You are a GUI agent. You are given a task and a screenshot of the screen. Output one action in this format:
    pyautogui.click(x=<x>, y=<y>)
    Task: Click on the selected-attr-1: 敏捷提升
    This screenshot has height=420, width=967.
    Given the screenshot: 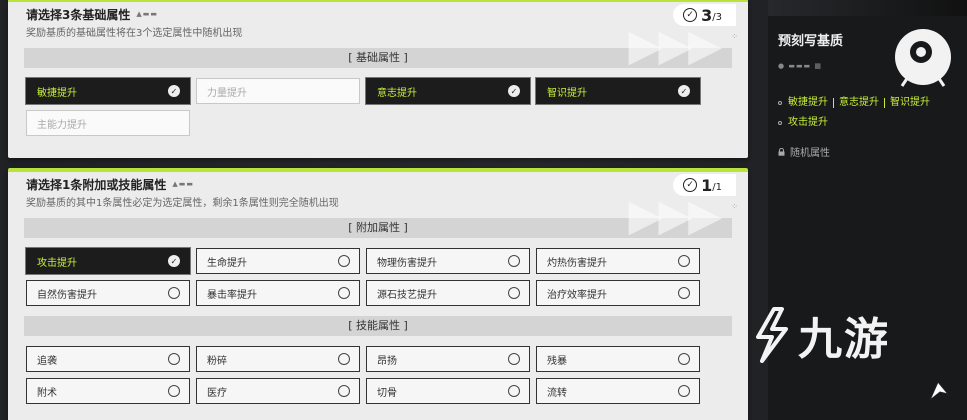 What is the action you would take?
    pyautogui.click(x=808, y=102)
    